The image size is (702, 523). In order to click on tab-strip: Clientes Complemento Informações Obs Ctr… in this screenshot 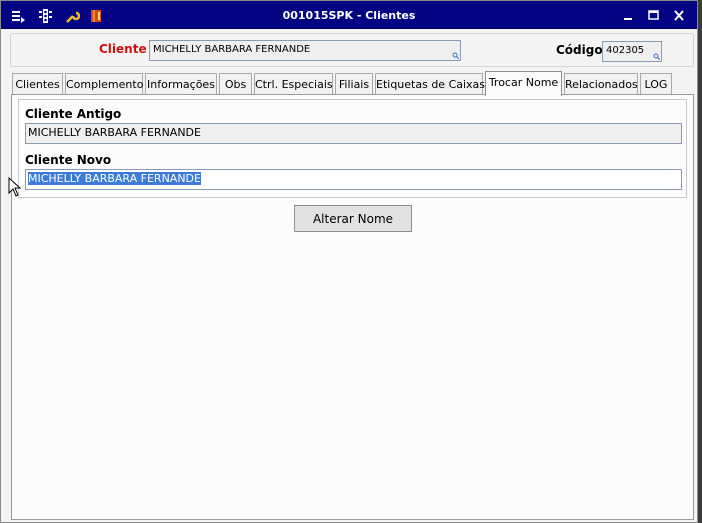, I will do `click(347, 83)`.